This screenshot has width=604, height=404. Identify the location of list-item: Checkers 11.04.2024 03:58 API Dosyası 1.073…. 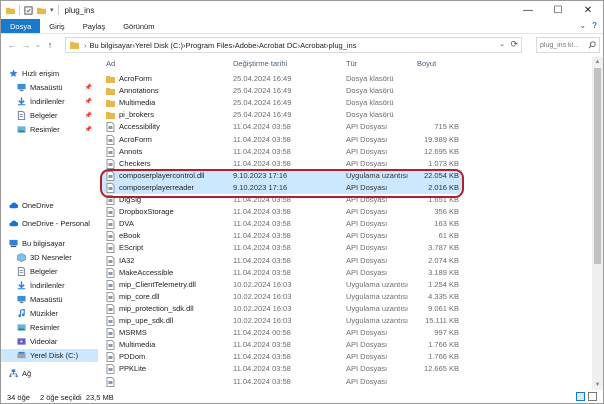
(282, 164).